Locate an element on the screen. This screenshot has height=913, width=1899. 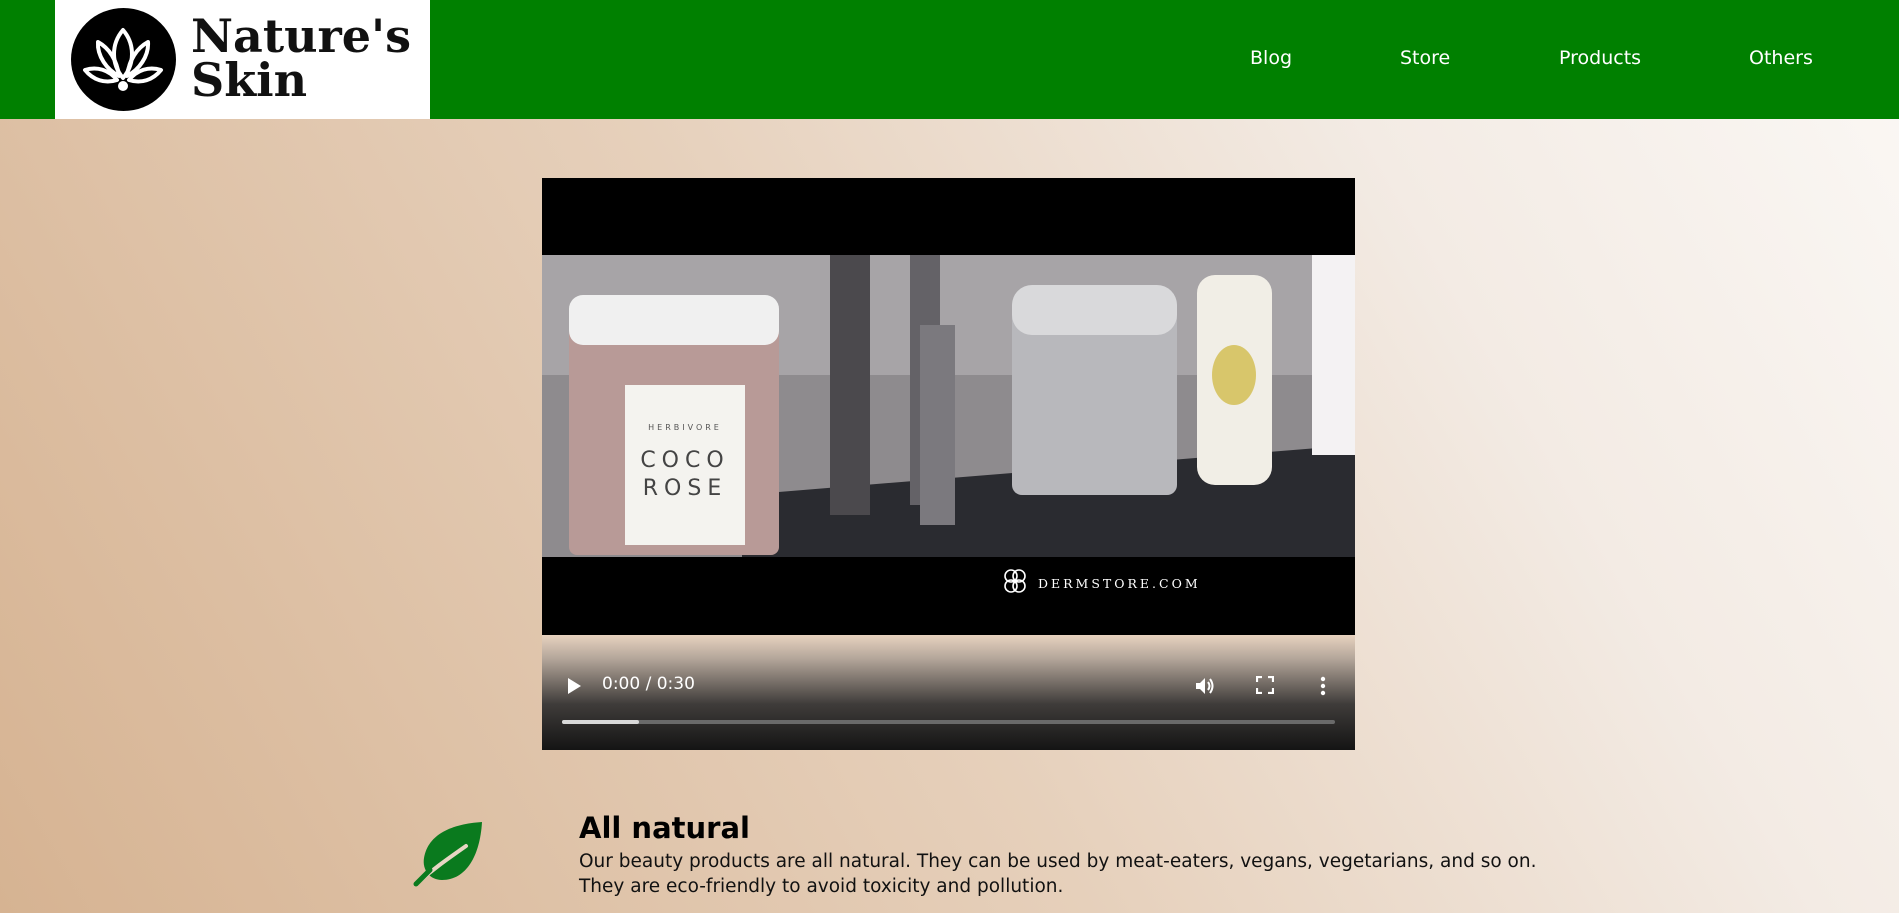
lotus-icon is located at coordinates (123, 59).